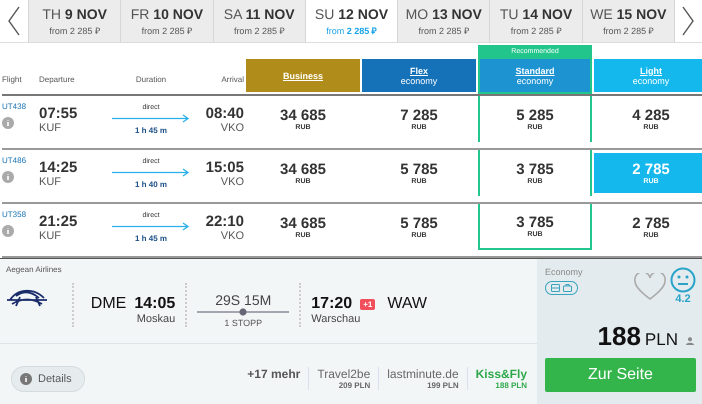  I want to click on departure-time: 07:55, so click(58, 113).